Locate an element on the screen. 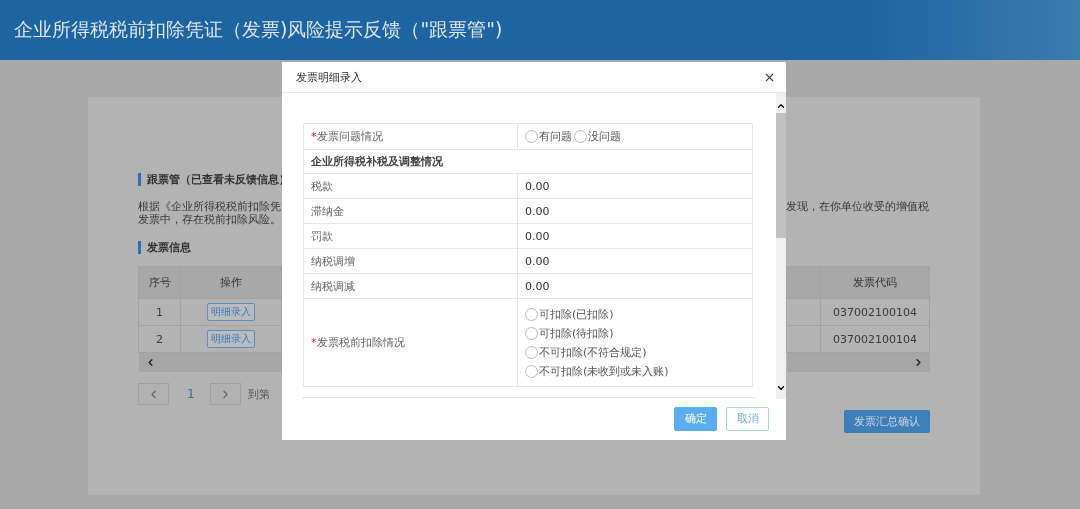  section-heading: 企业所得税补税及调整情况 is located at coordinates (528, 161).